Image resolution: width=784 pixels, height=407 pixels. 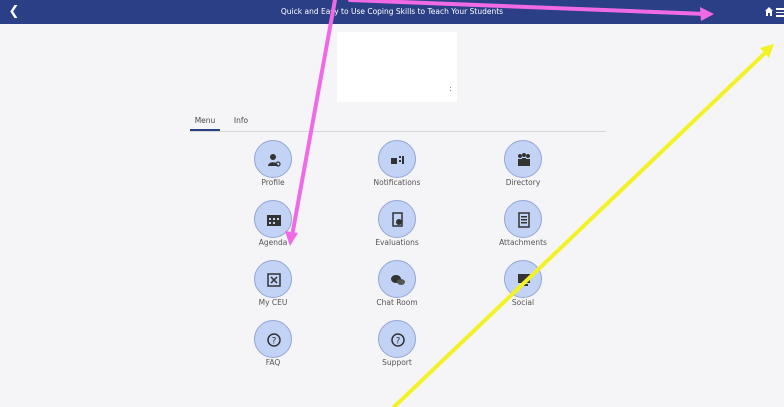 I want to click on social-icon, so click(x=523, y=279).